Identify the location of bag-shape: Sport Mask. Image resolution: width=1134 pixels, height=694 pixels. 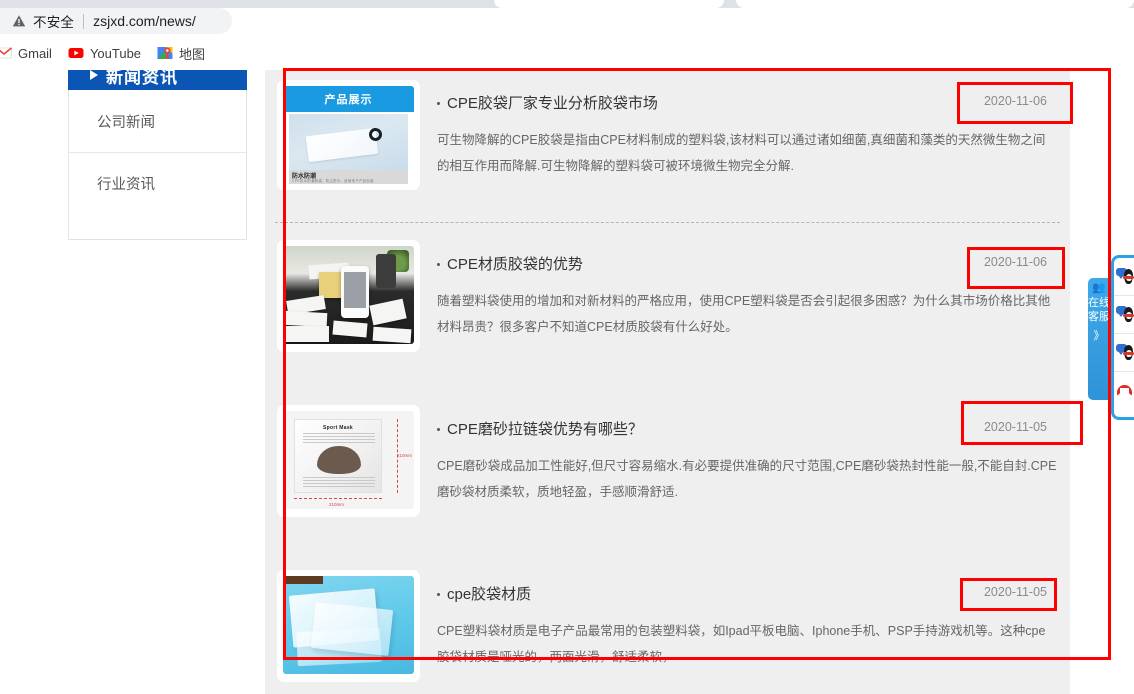
(338, 456).